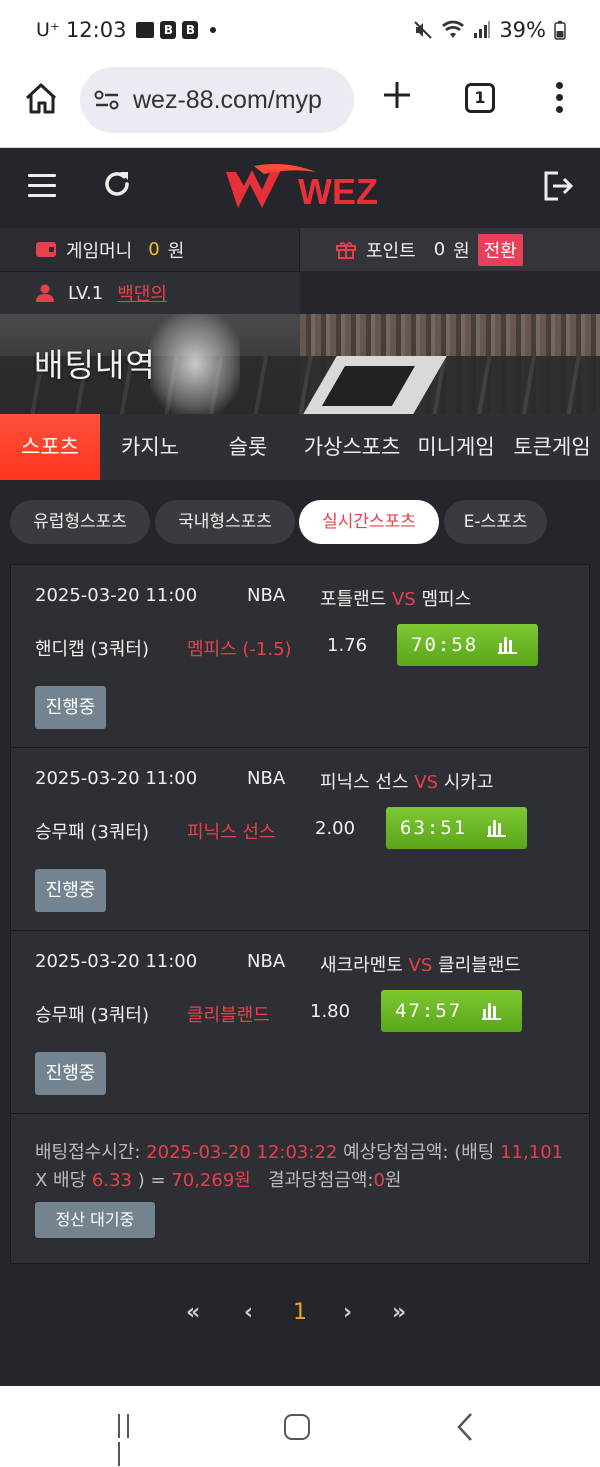 The image size is (600, 1467). I want to click on settle-pending-badge: 정산 대기중, so click(95, 1220).